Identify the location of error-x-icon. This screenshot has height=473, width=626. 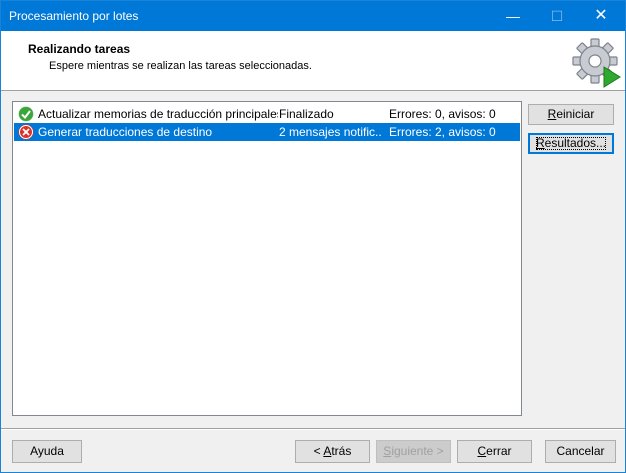
(26, 132).